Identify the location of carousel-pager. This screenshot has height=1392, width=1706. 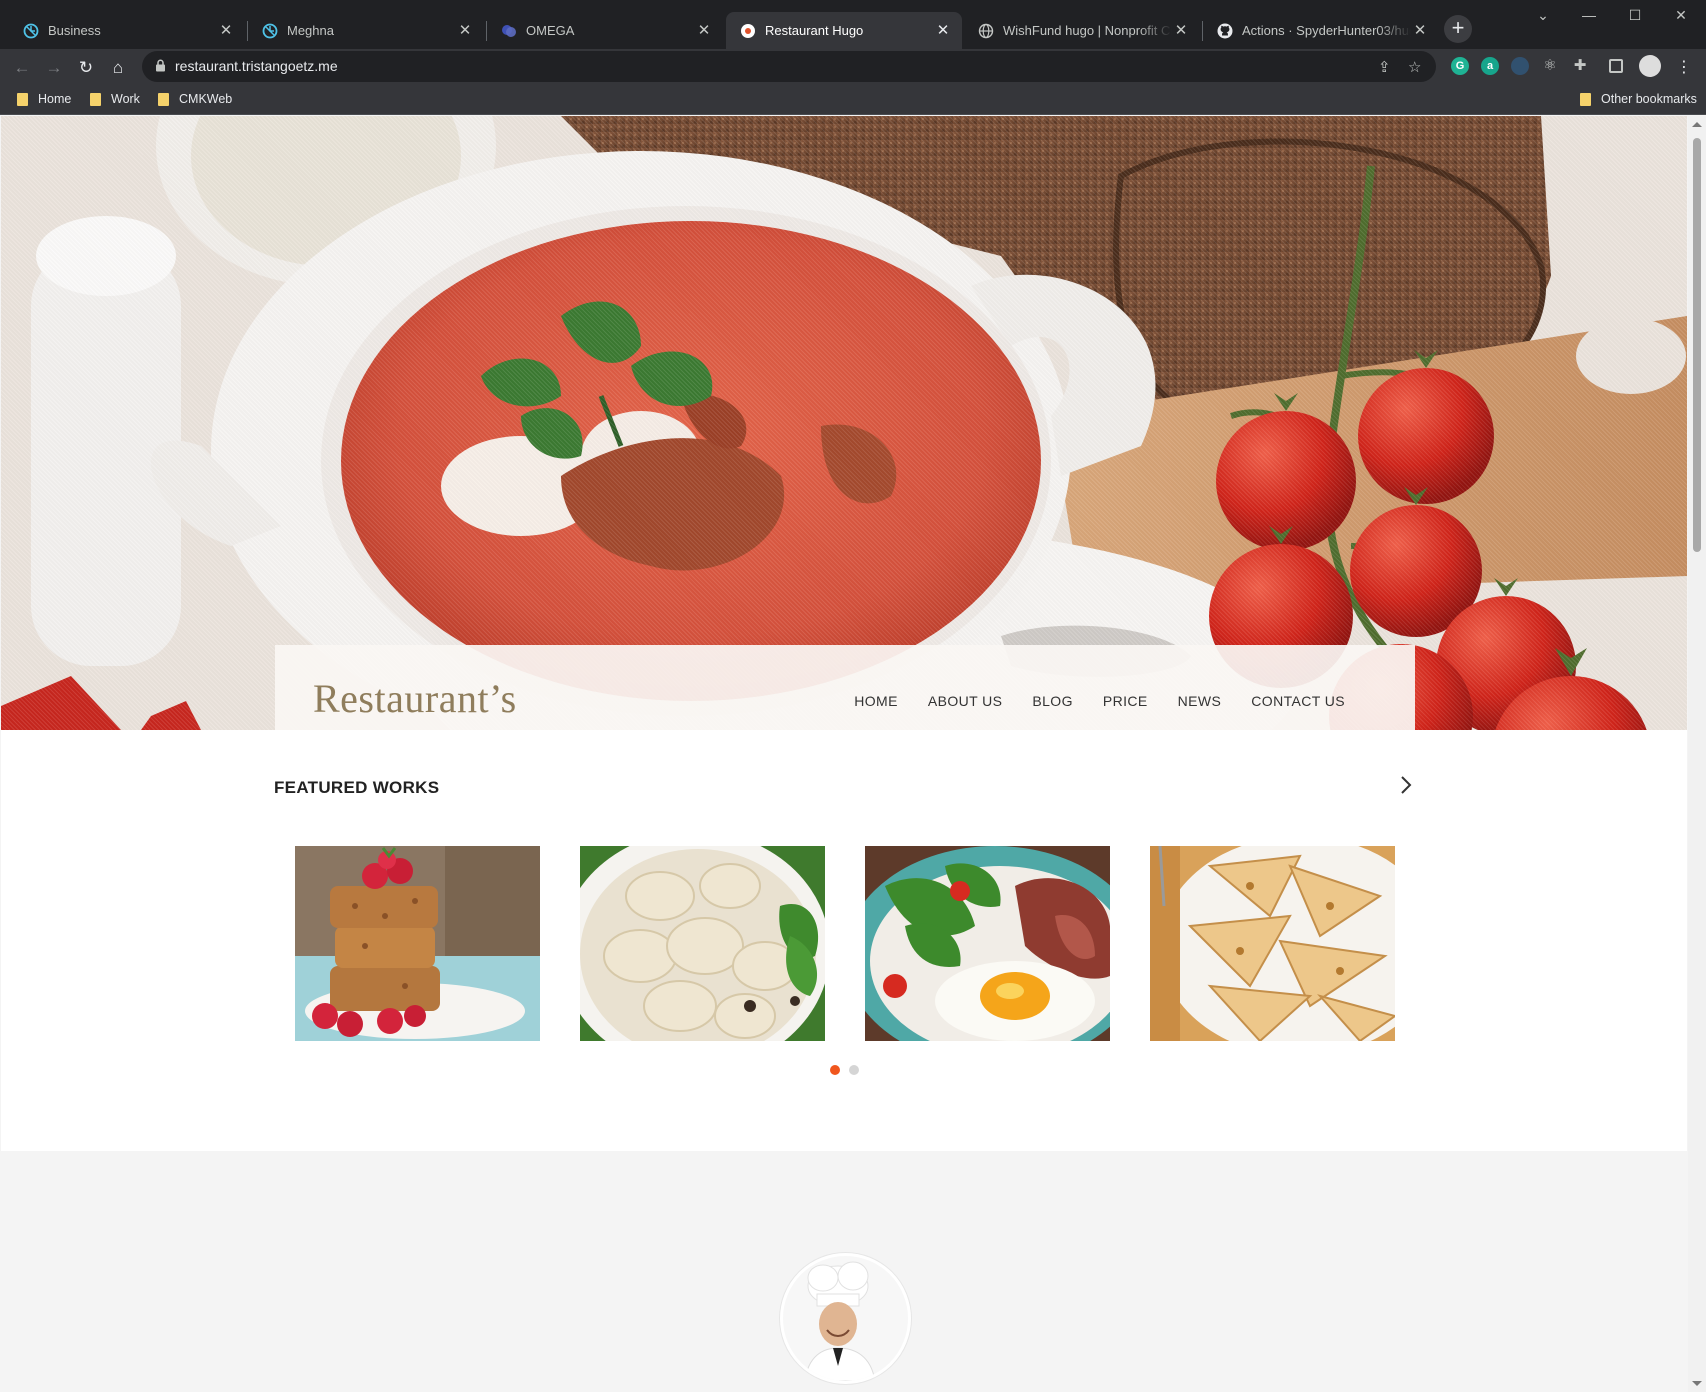
(844, 1070).